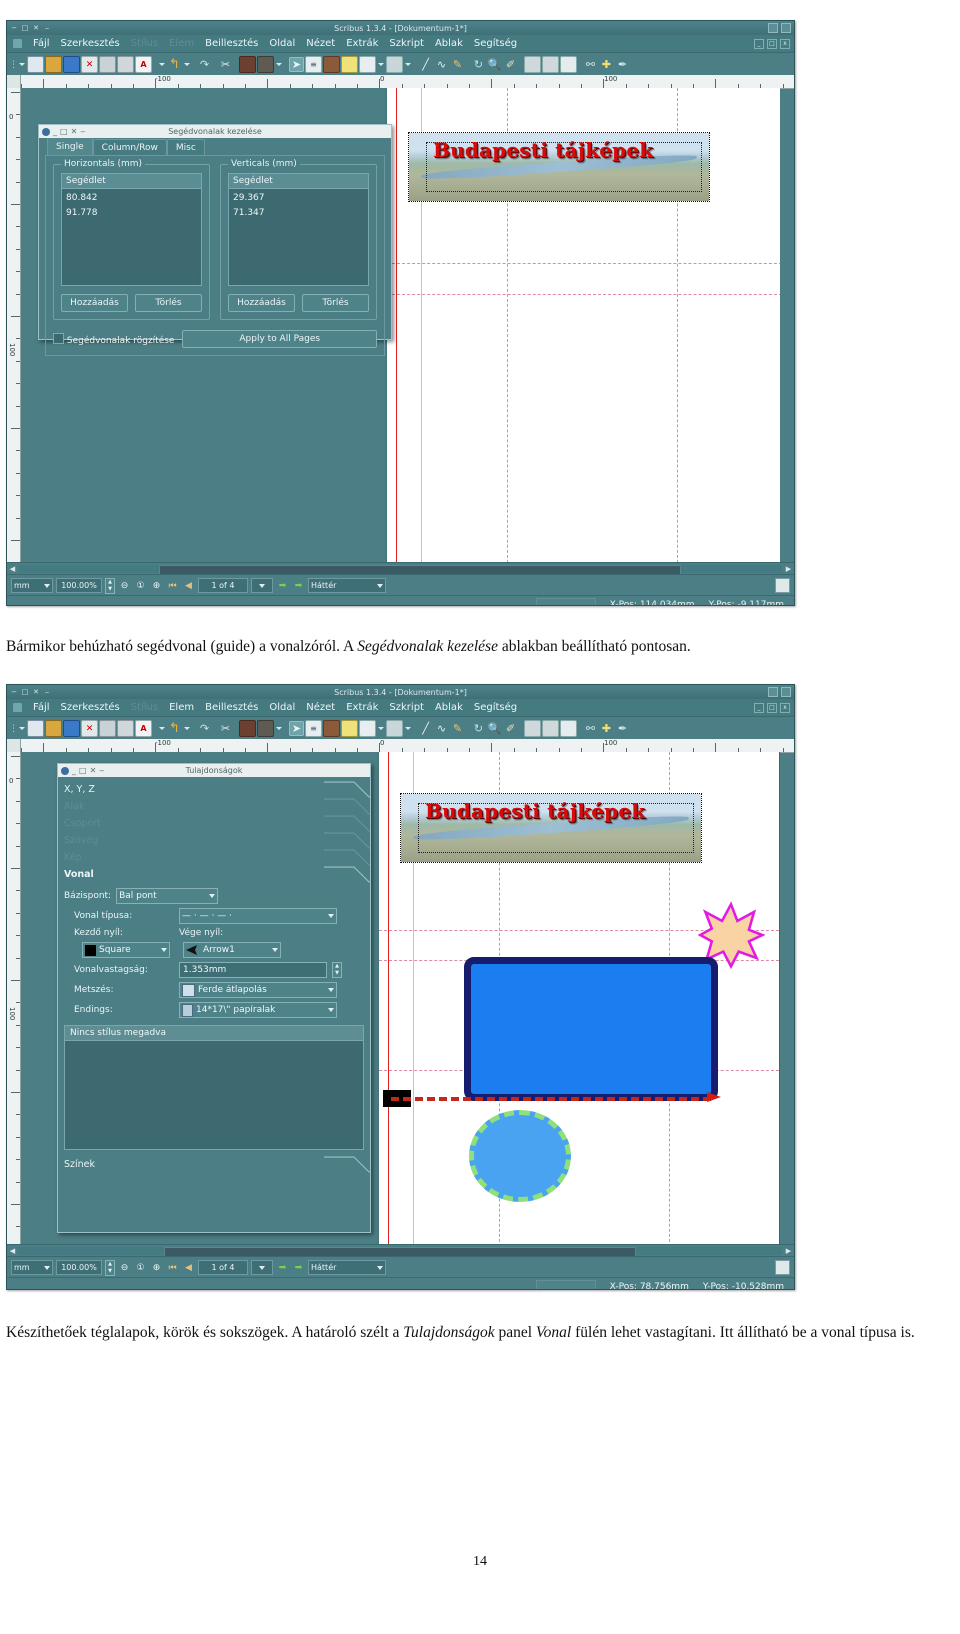 The image size is (960, 1634). Describe the element at coordinates (110, 1267) in the screenshot. I see `zoom-stepper: ▲ ▼` at that location.